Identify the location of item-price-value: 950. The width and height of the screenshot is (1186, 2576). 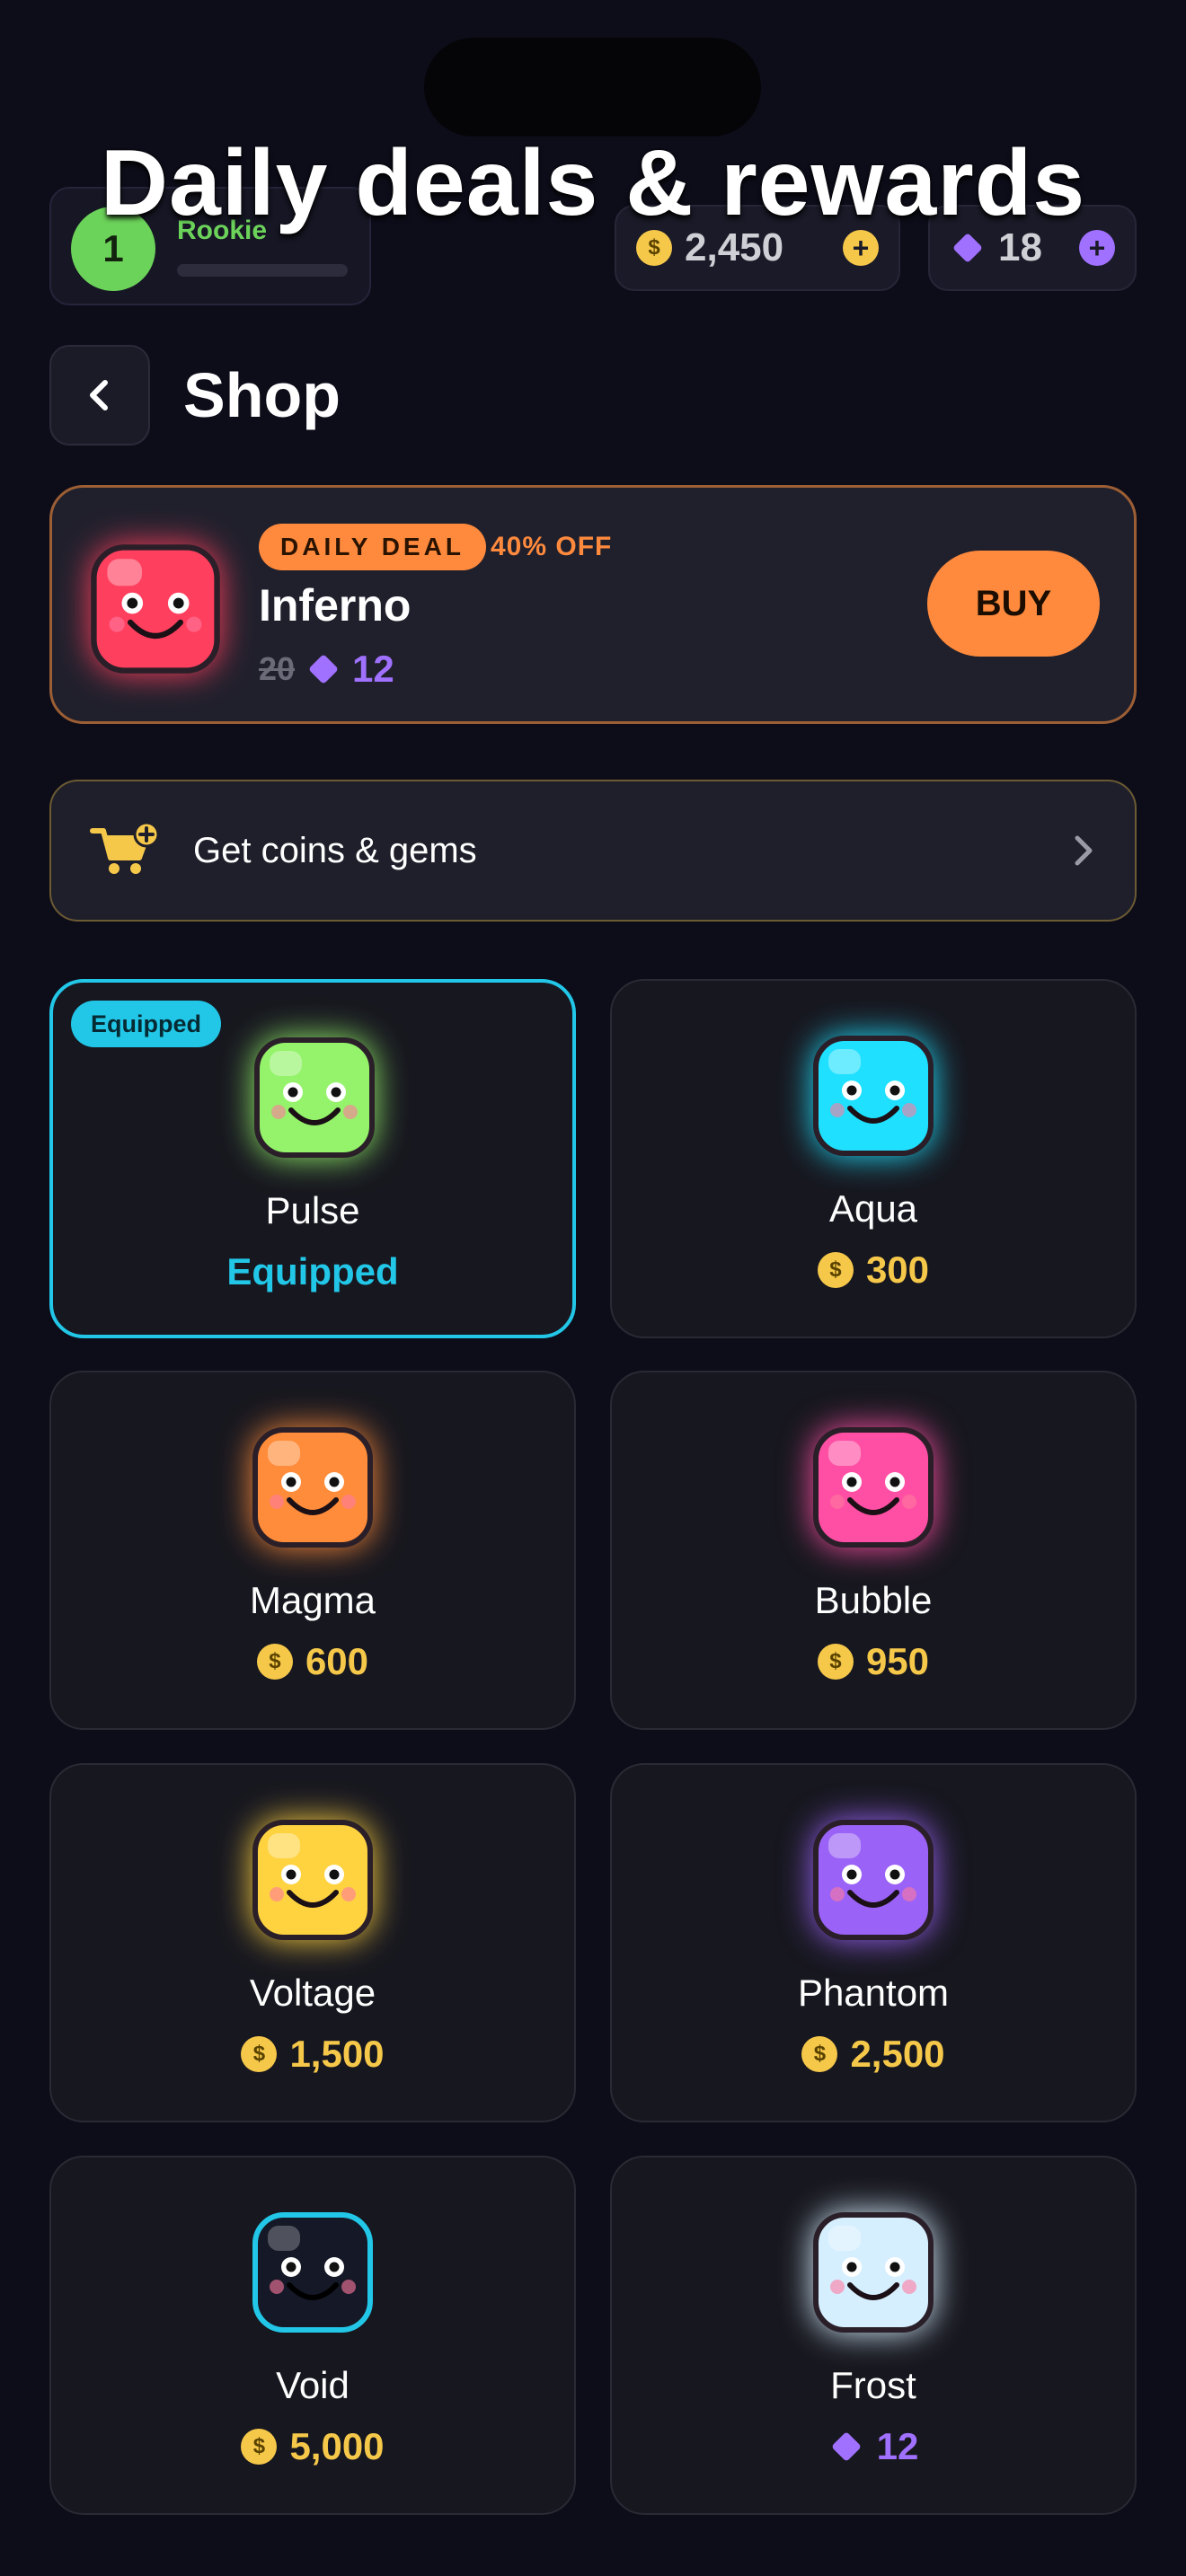
(897, 1661).